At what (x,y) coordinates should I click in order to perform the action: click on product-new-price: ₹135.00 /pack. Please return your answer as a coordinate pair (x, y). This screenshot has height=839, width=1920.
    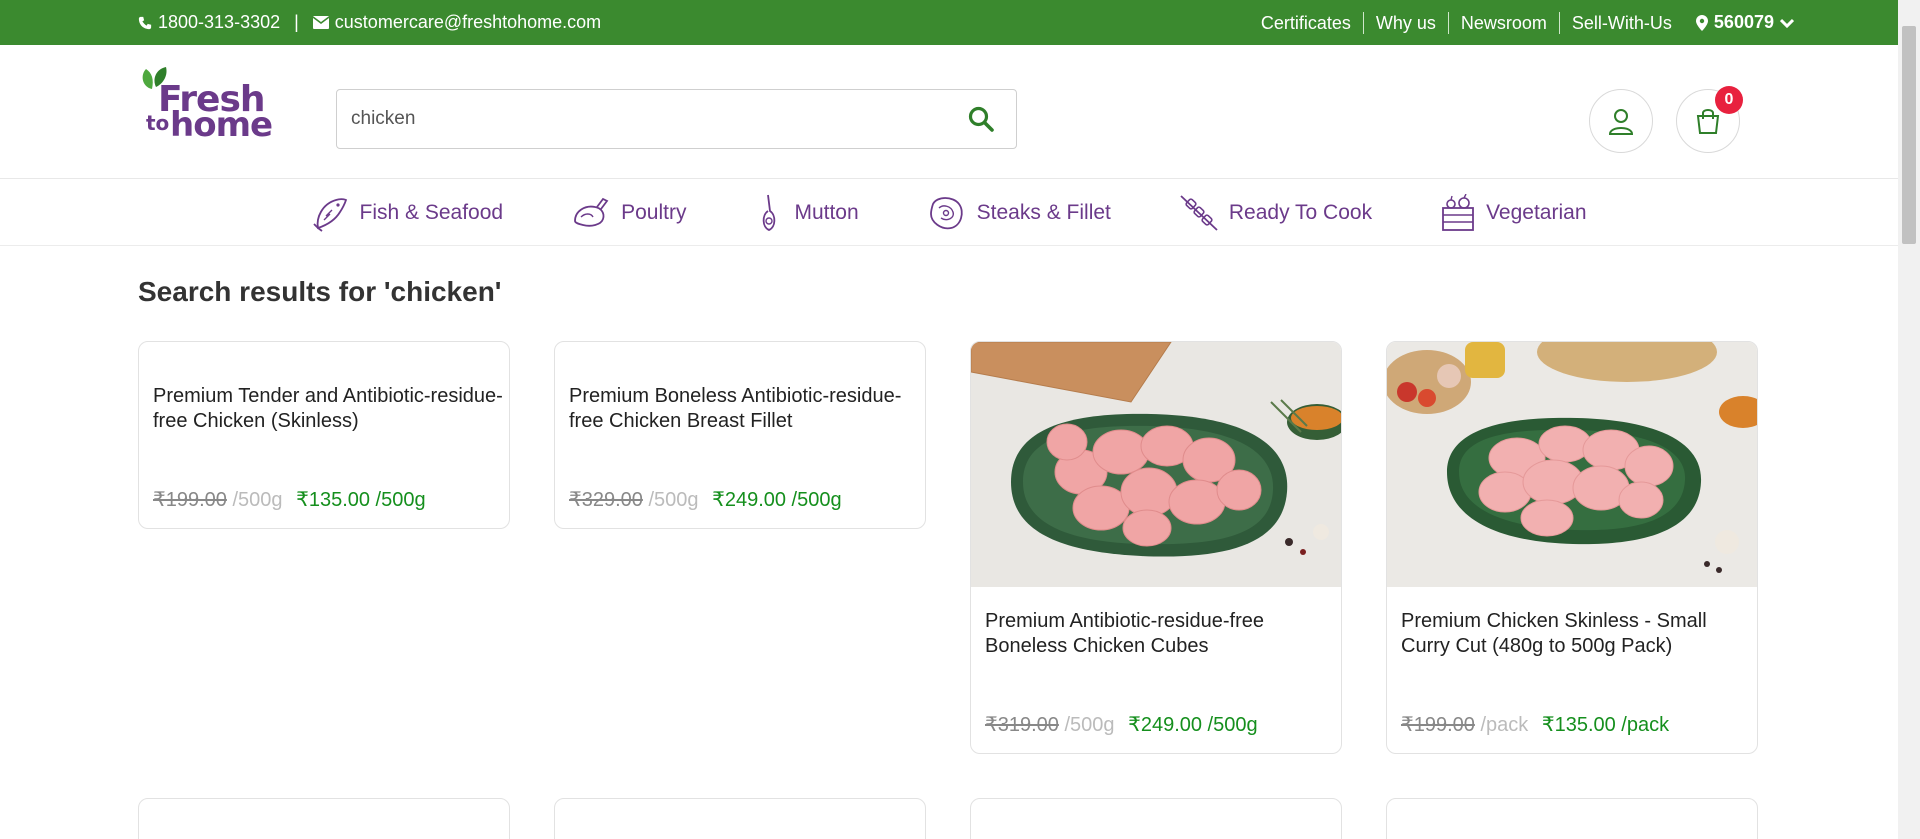
    Looking at the image, I should click on (1605, 725).